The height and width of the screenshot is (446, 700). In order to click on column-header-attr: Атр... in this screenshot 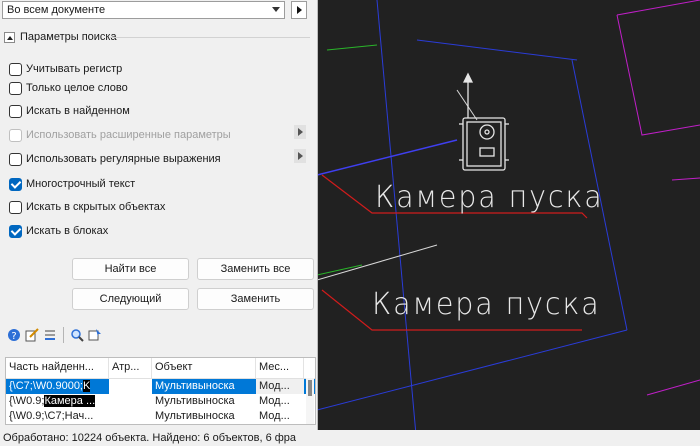, I will do `click(130, 368)`.